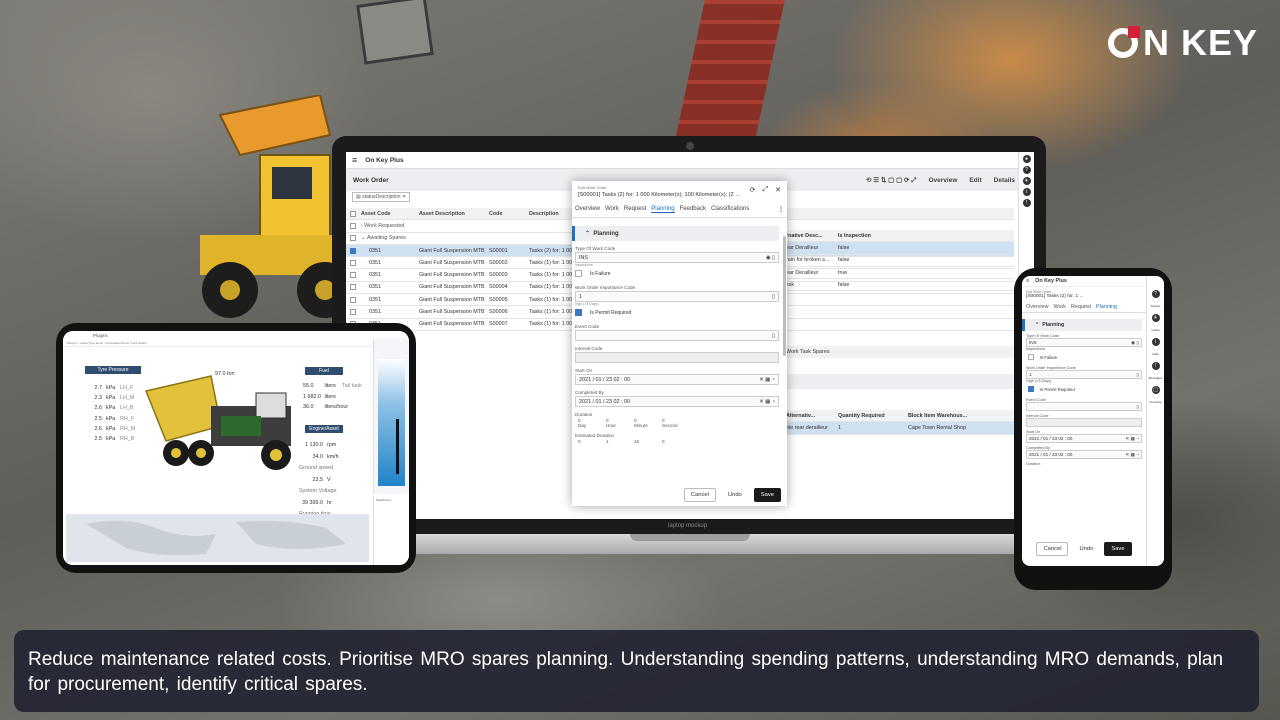 The image size is (1280, 720). What do you see at coordinates (1084, 406) in the screenshot?
I see `phone-event-input: ▯` at bounding box center [1084, 406].